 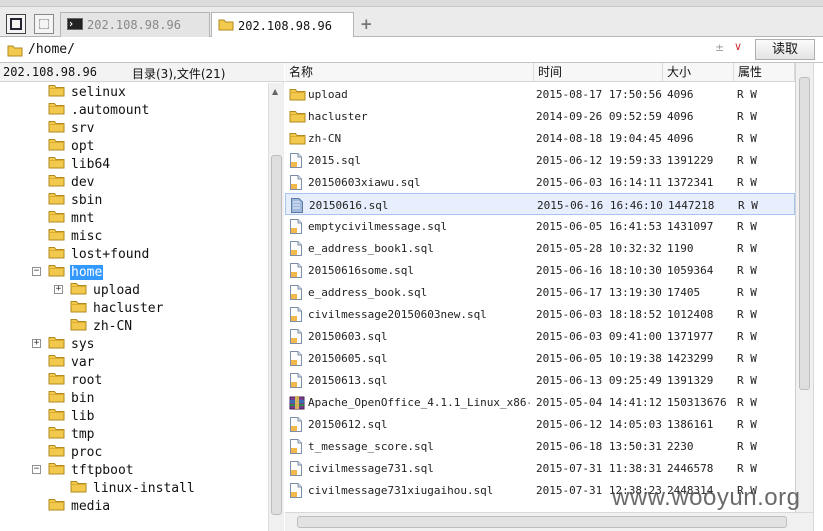 I want to click on tree-item-label: sys, so click(x=83, y=344).